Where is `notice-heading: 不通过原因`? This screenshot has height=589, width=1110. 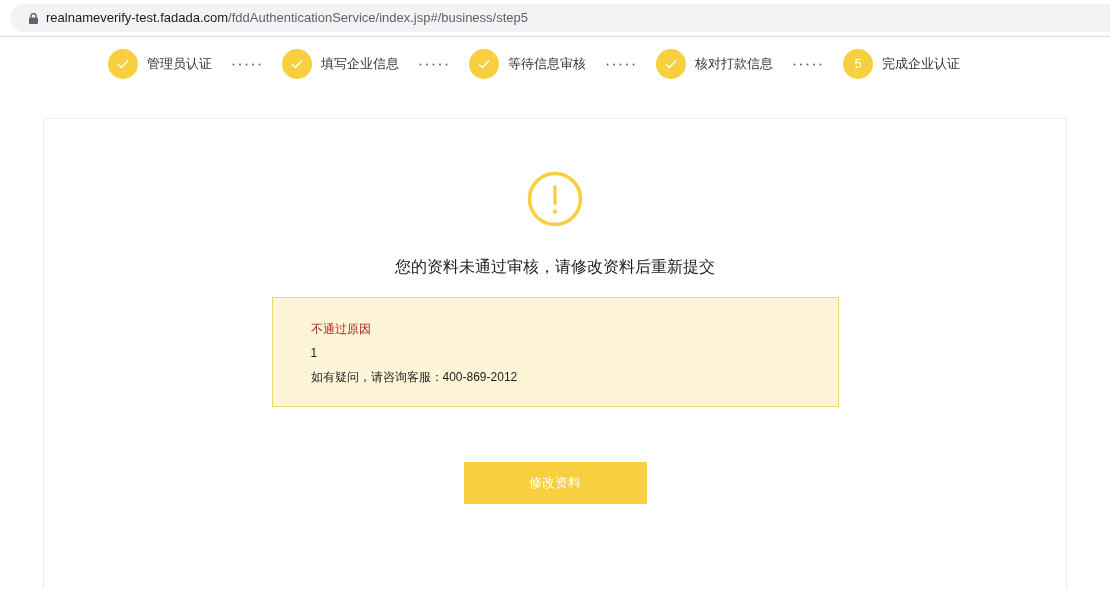 notice-heading: 不通过原因 is located at coordinates (341, 329).